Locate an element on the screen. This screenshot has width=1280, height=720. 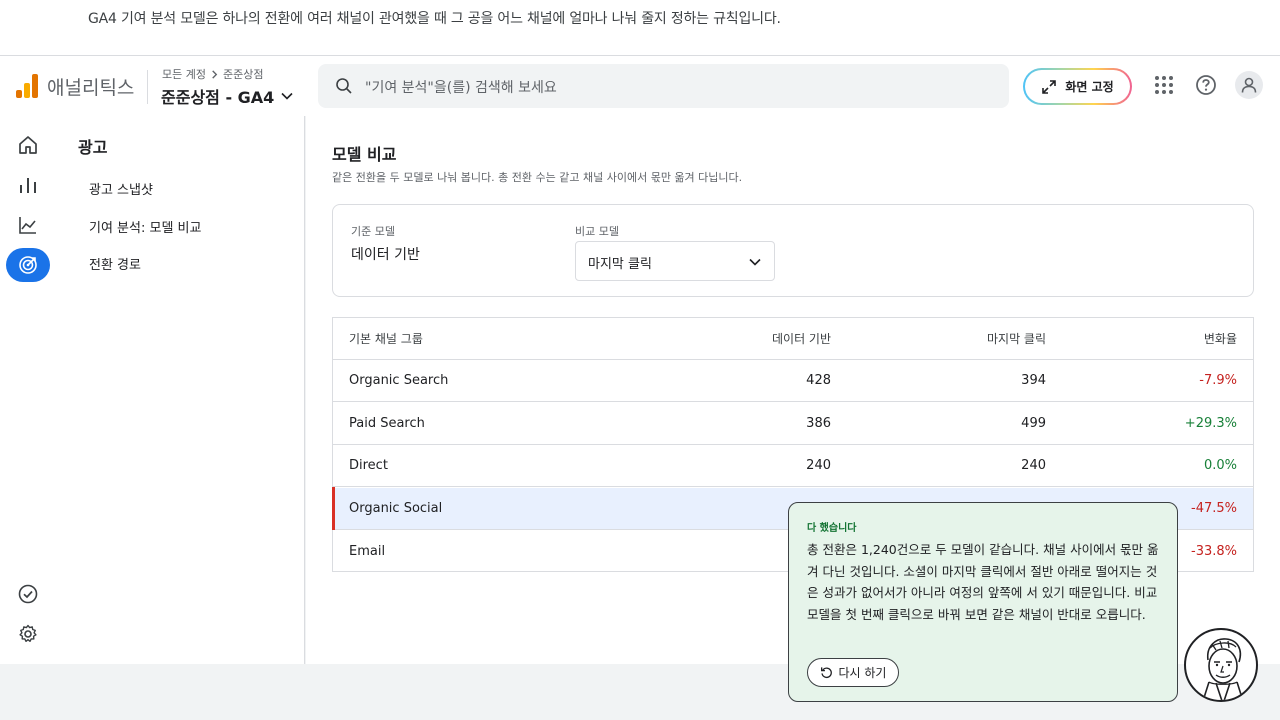
apps-grid-icon is located at coordinates (1164, 85).